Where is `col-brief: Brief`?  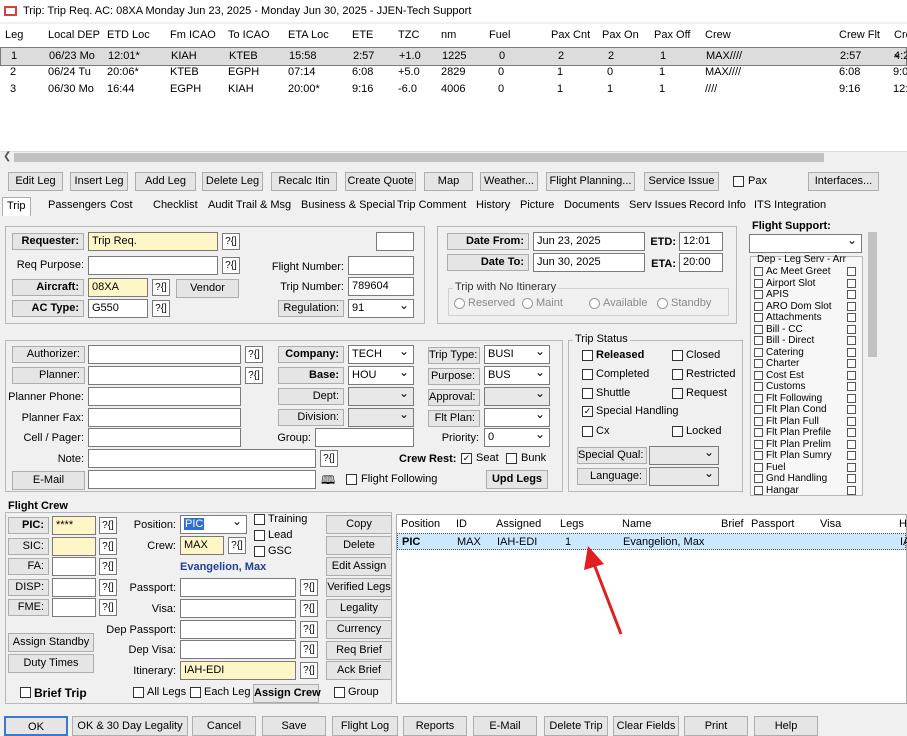 col-brief: Brief is located at coordinates (732, 524).